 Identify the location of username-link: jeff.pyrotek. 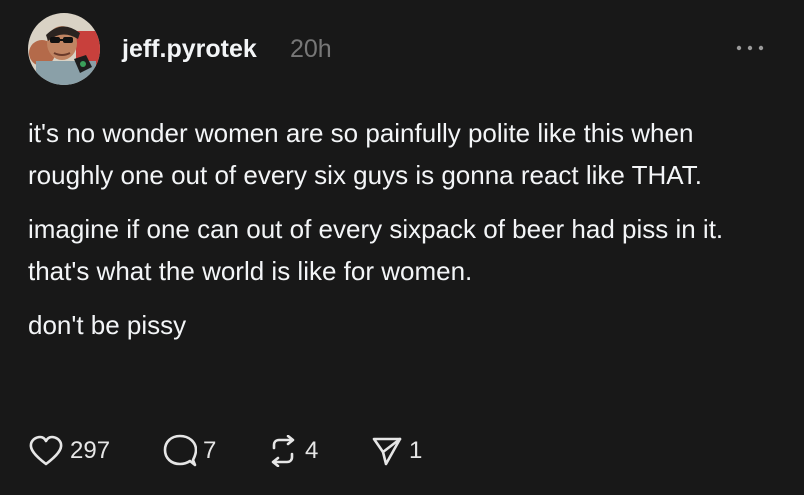
(189, 49).